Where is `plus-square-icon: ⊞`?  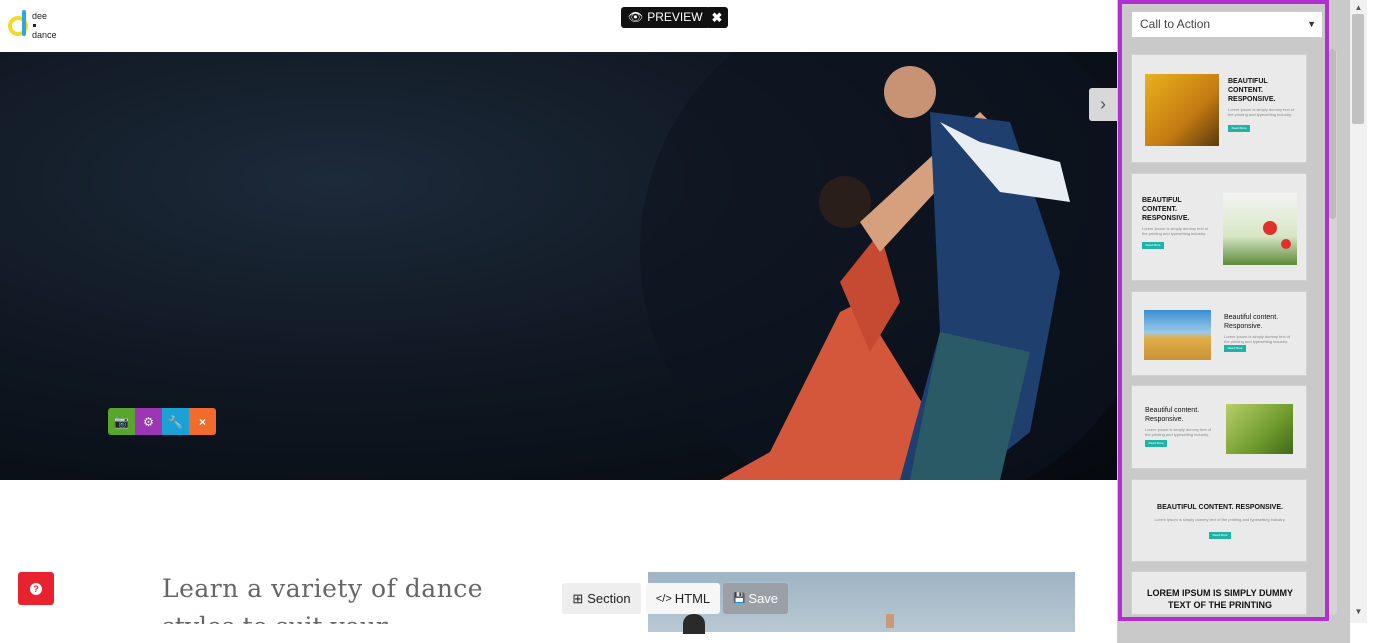
plus-square-icon: ⊞ is located at coordinates (578, 598).